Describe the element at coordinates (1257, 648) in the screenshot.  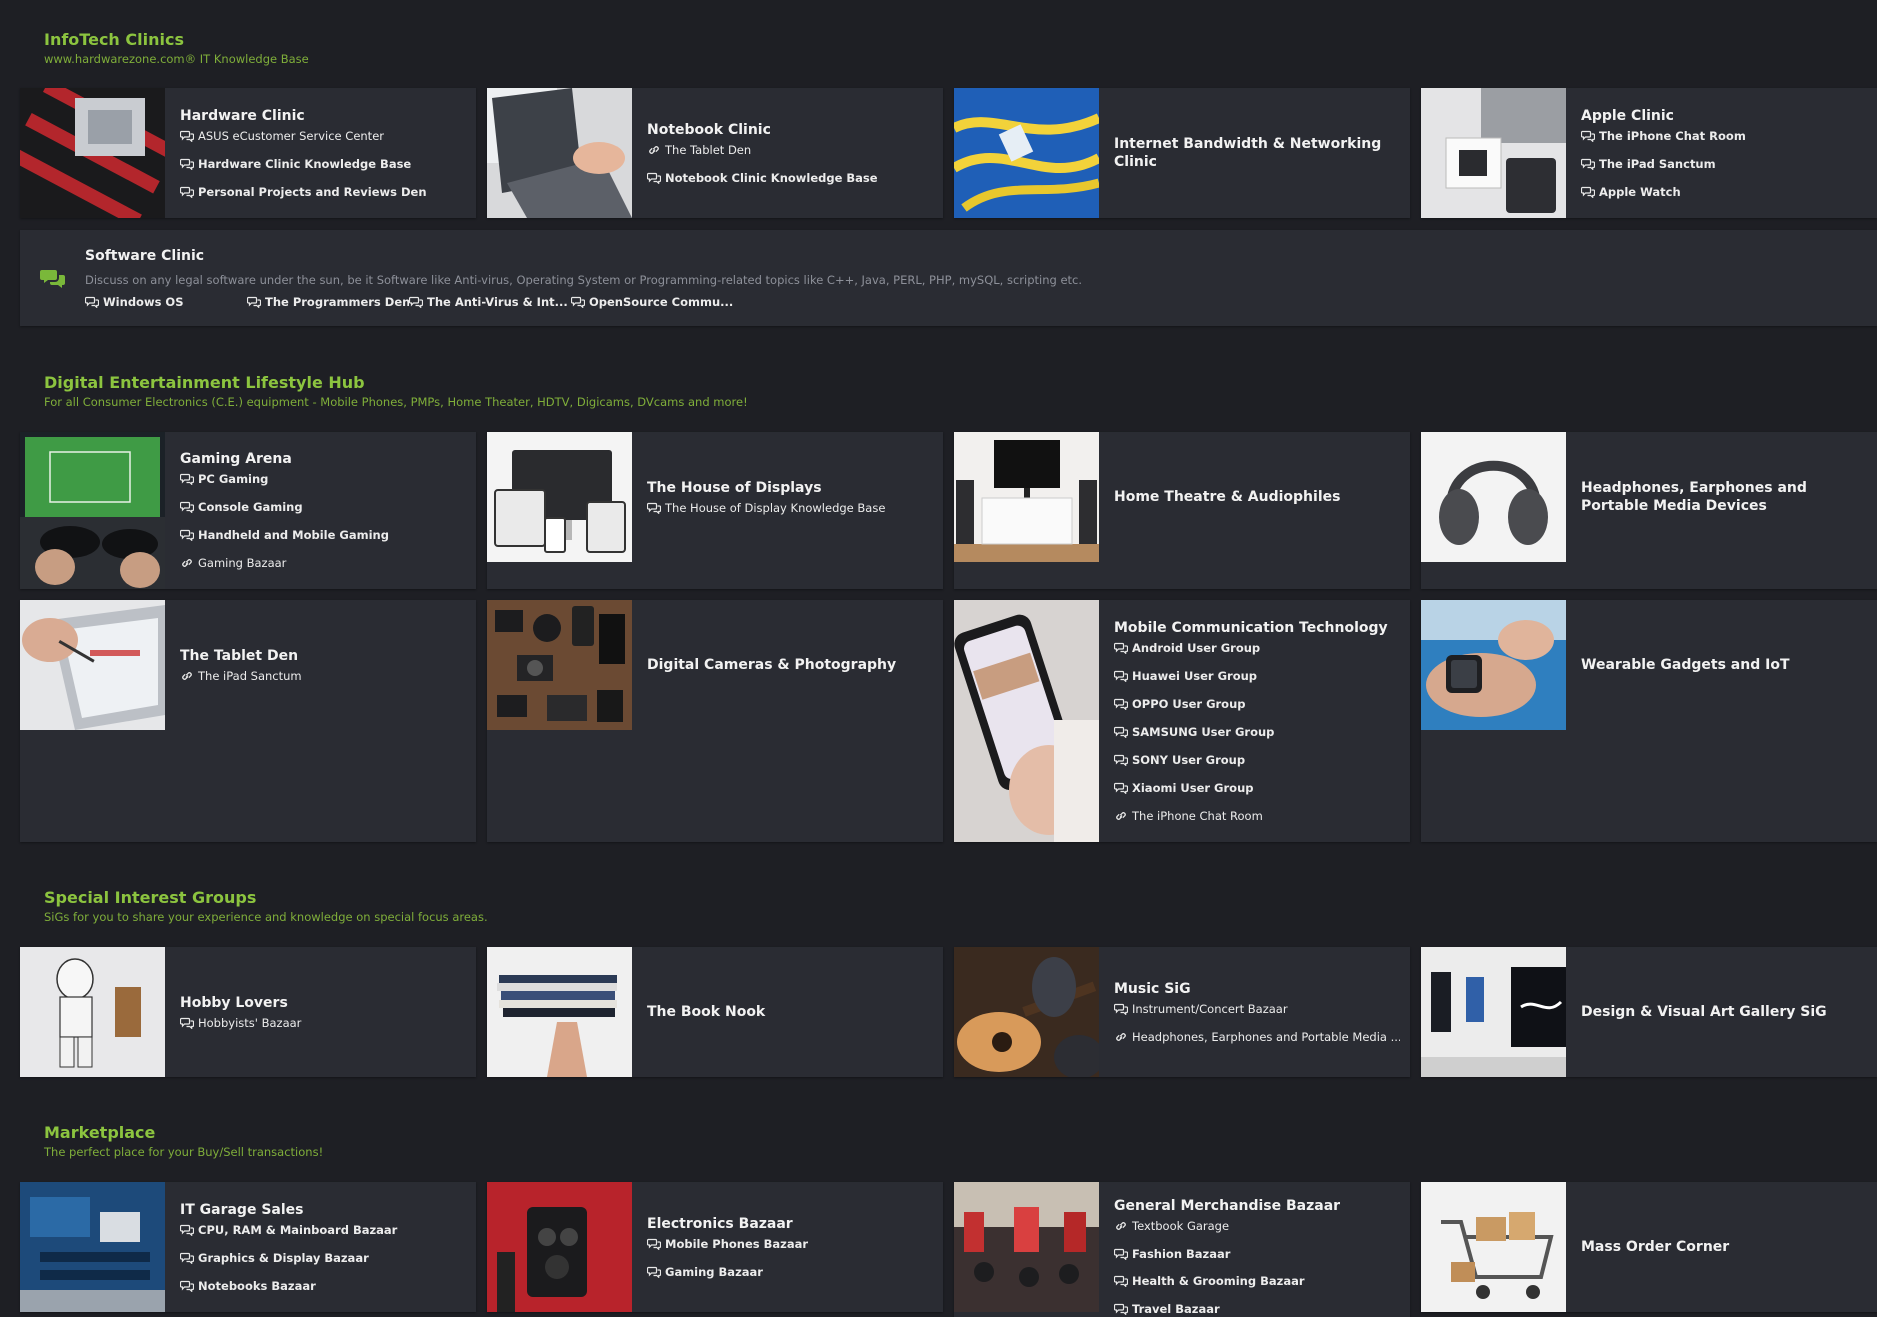
I see `subforum-link: Android User Group` at that location.